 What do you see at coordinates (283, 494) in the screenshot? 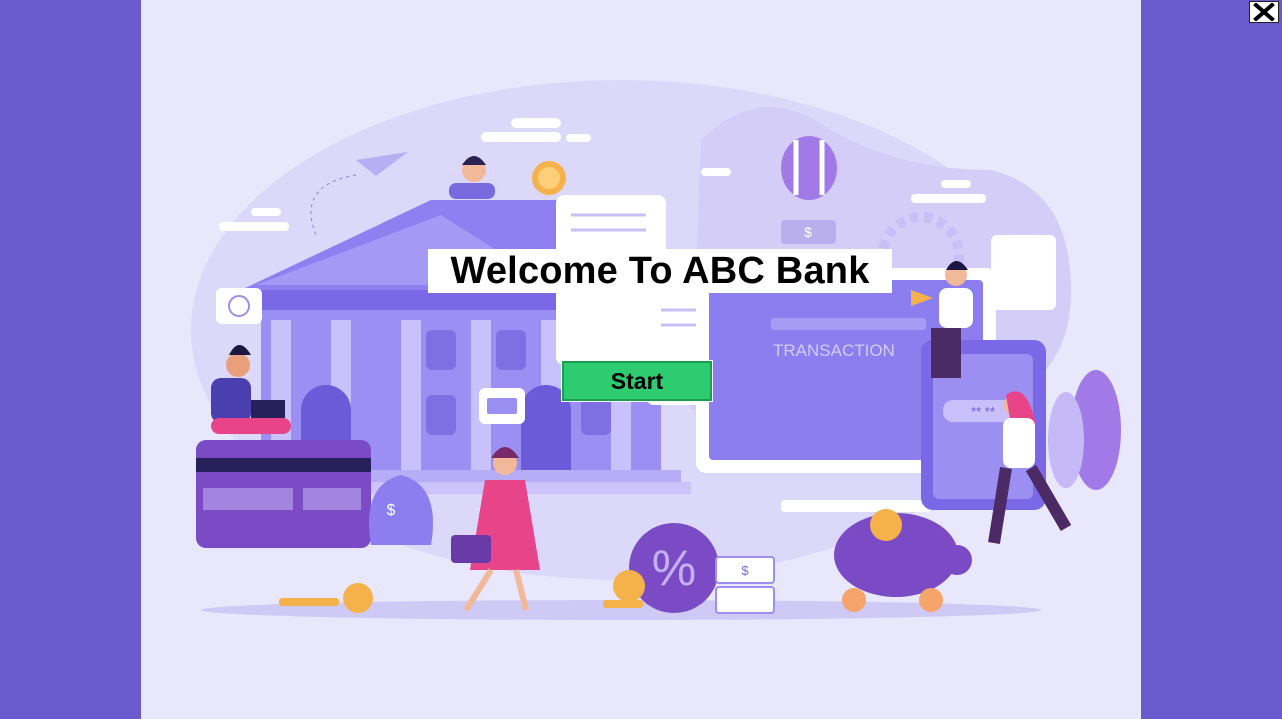
I see `credit-card` at bounding box center [283, 494].